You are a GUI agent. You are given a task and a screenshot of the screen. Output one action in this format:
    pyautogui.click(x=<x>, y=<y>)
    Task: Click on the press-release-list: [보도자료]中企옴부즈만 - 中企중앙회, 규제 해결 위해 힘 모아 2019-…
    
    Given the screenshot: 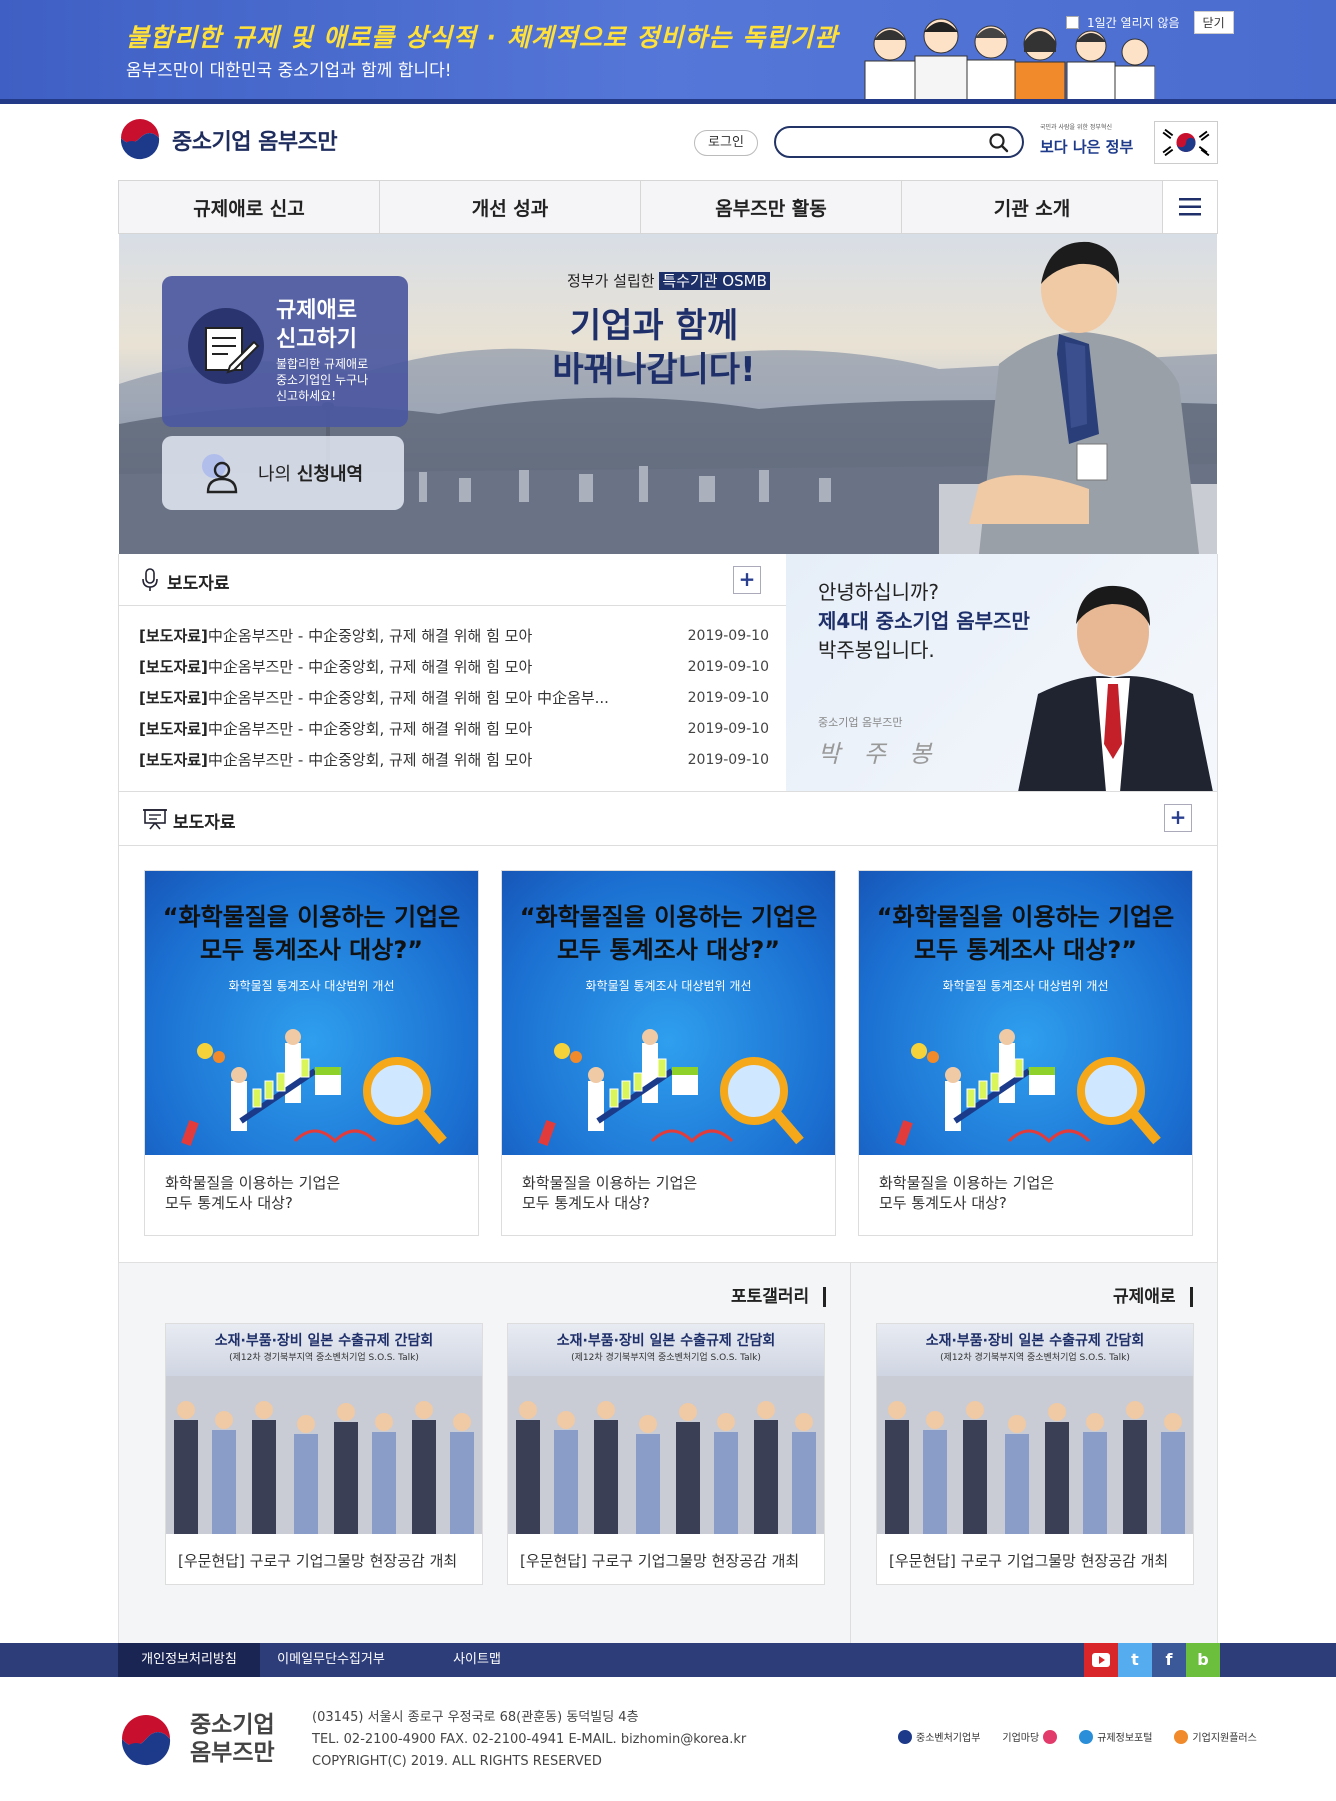 What is the action you would take?
    pyautogui.click(x=454, y=697)
    